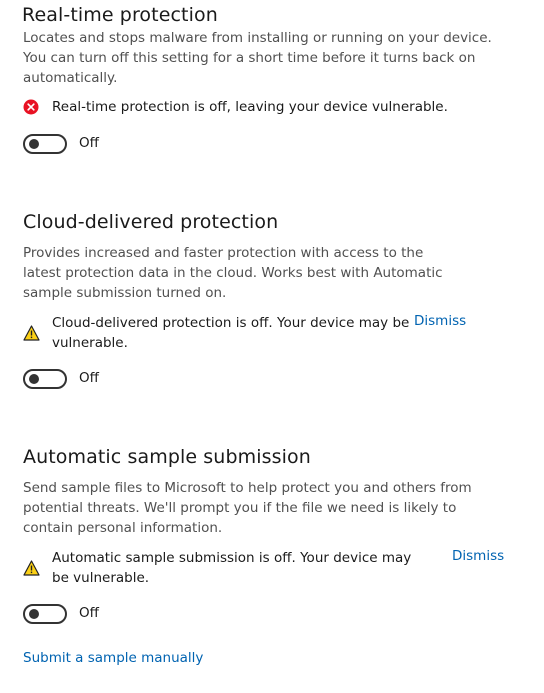 The height and width of the screenshot is (693, 544). I want to click on submit-sample-manually-link: Submit a sample manually, so click(113, 658).